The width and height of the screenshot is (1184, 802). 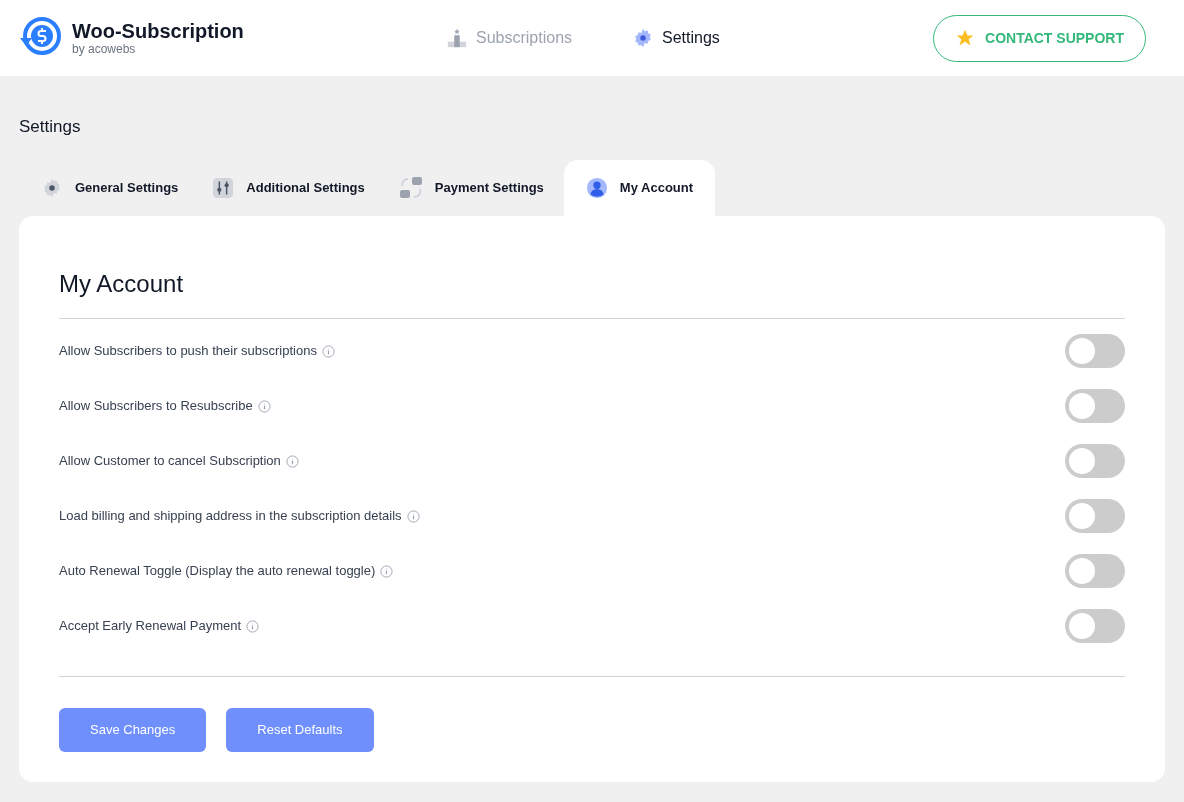 What do you see at coordinates (110, 187) in the screenshot?
I see `settings-tab: General Settings` at bounding box center [110, 187].